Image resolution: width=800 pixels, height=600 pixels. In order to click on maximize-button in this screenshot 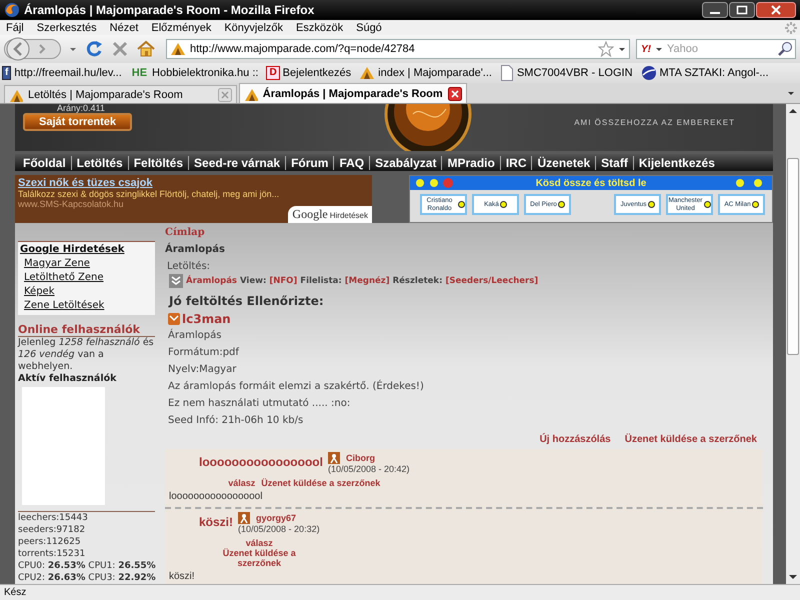, I will do `click(742, 10)`.